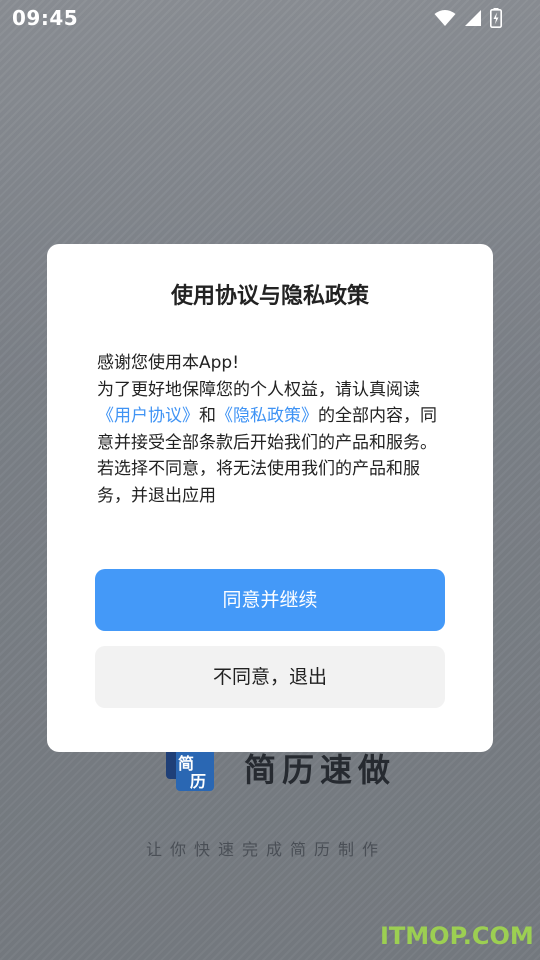 Image resolution: width=540 pixels, height=960 pixels. What do you see at coordinates (496, 18) in the screenshot?
I see `battery-charging-icon` at bounding box center [496, 18].